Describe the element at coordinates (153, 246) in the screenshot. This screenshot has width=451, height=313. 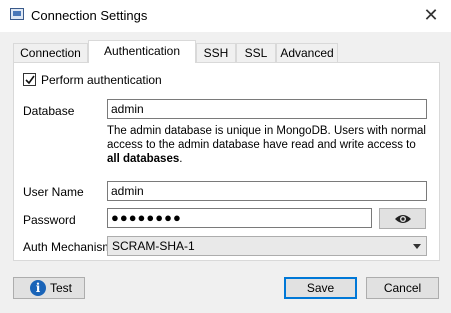
I see `auth-mechanism-value: SCRAM-SHA-1` at that location.